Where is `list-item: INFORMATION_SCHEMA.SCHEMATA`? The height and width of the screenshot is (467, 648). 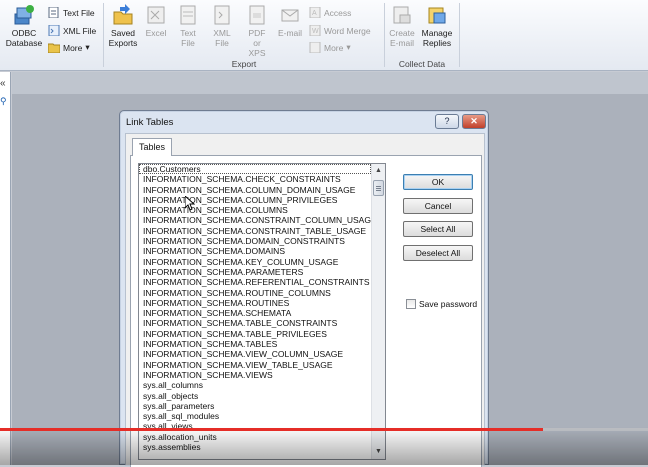 list-item: INFORMATION_SCHEMA.SCHEMATA is located at coordinates (255, 313).